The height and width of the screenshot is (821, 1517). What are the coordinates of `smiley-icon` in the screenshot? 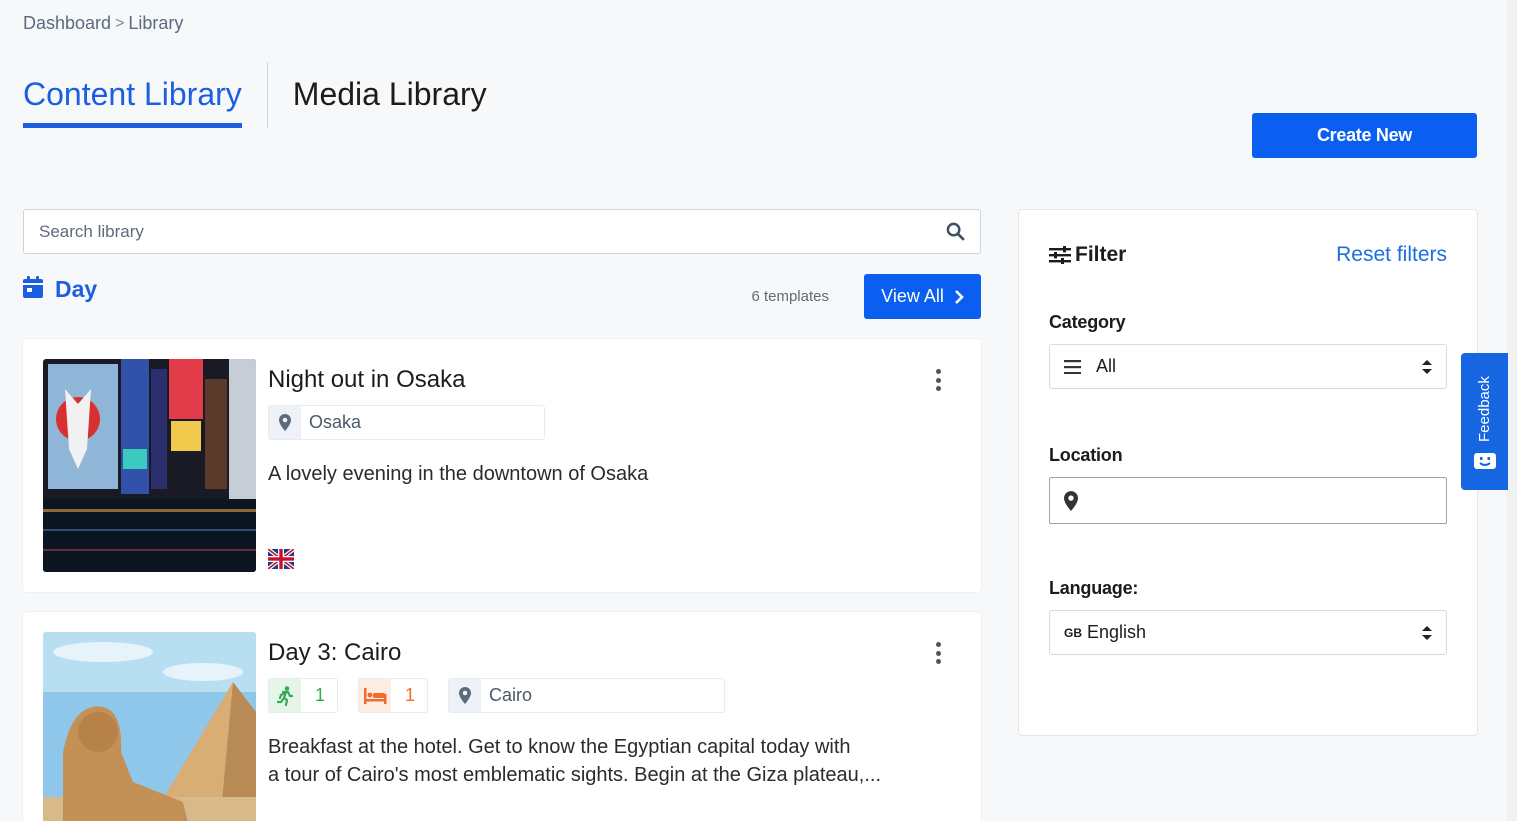 It's located at (1484, 461).